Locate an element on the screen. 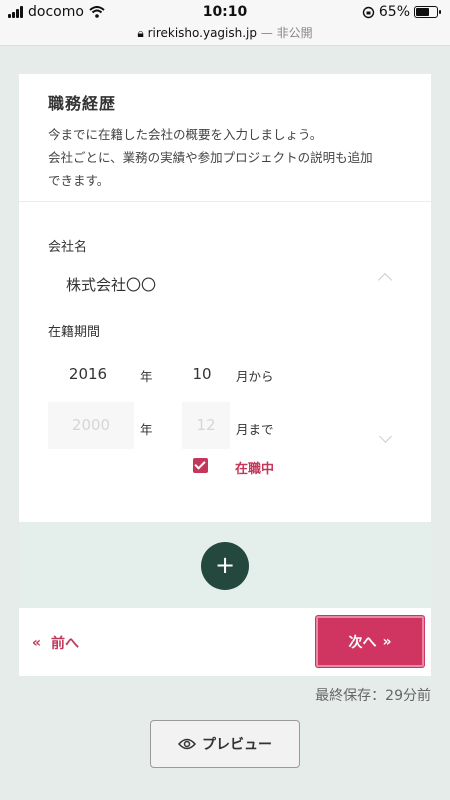 The height and width of the screenshot is (800, 450). start-year-field: 2016 is located at coordinates (88, 374).